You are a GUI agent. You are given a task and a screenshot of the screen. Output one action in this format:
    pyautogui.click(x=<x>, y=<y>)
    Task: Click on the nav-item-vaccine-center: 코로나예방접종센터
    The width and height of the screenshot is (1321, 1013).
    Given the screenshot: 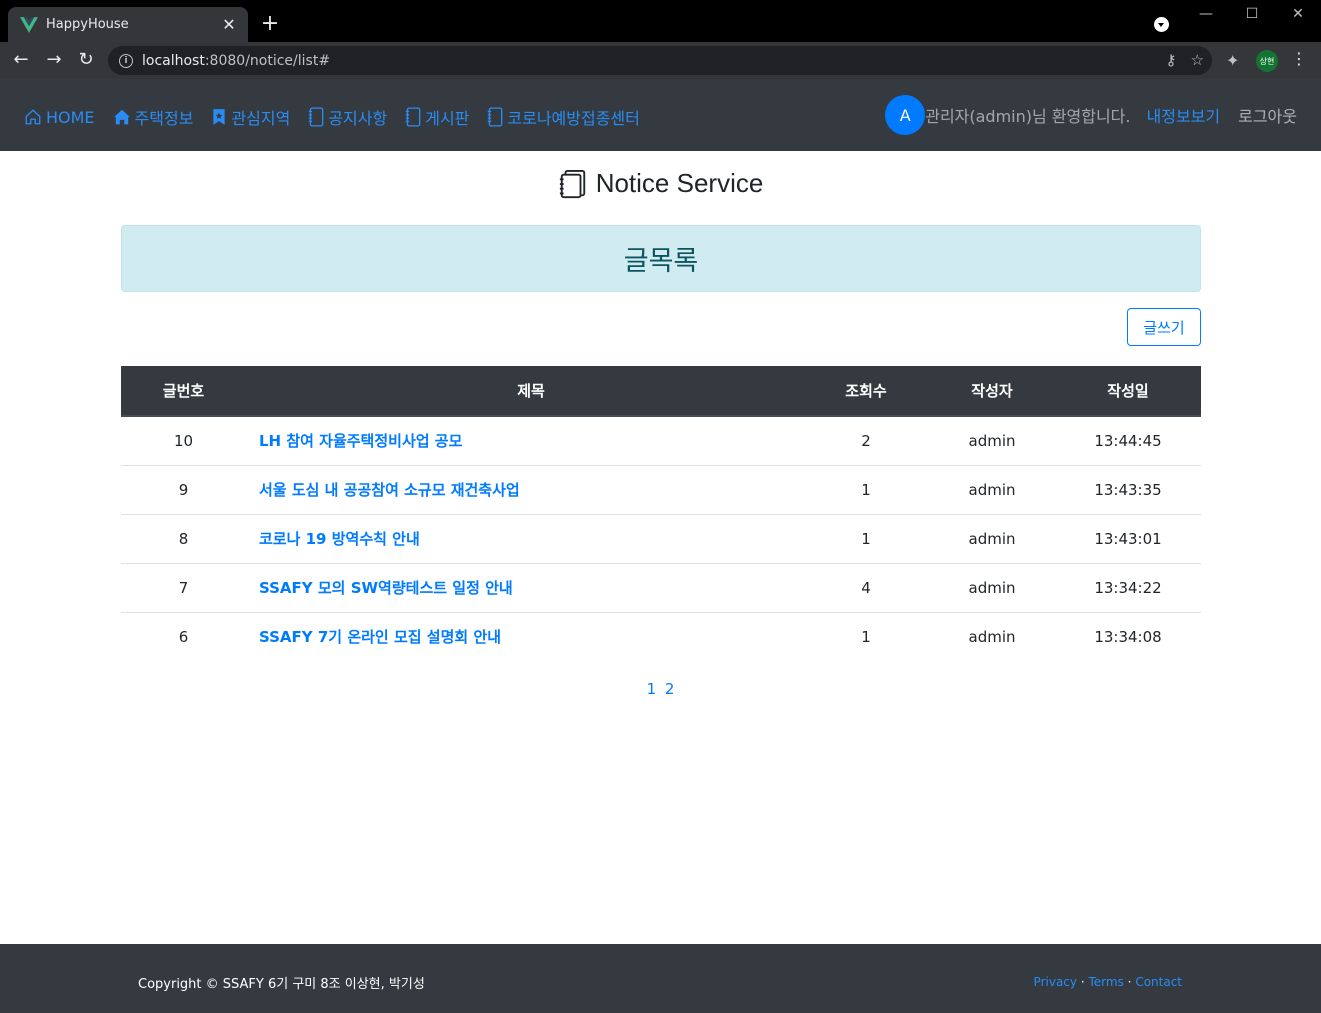 What is the action you would take?
    pyautogui.click(x=563, y=117)
    